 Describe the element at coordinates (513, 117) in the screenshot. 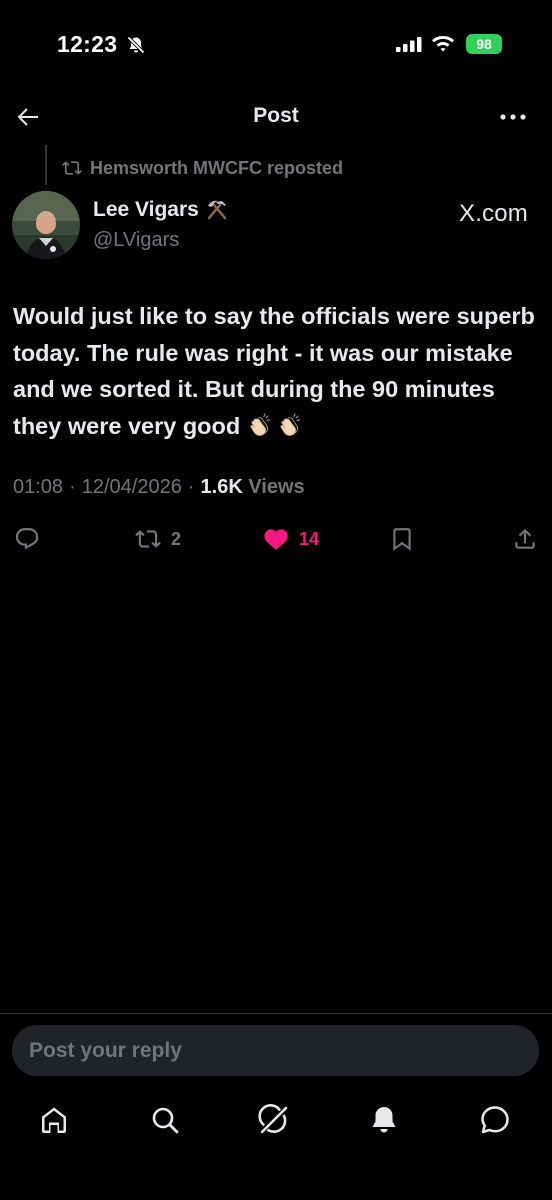

I see `more-options-icon` at that location.